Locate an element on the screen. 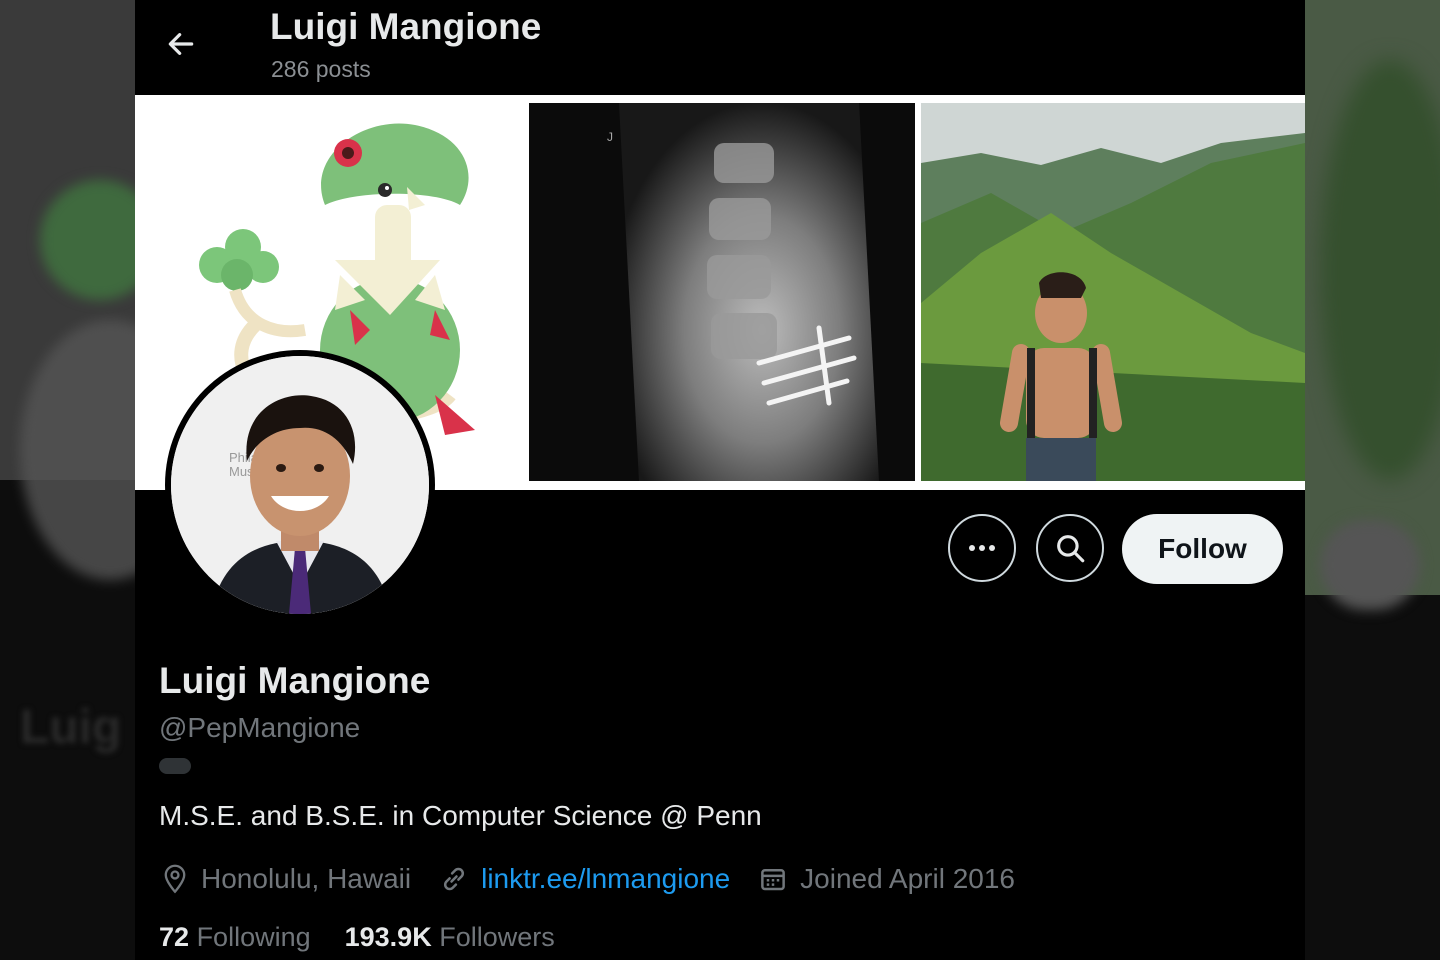 This screenshot has width=1440, height=960. blurred-backdrop-left: Luig is located at coordinates (67, 480).